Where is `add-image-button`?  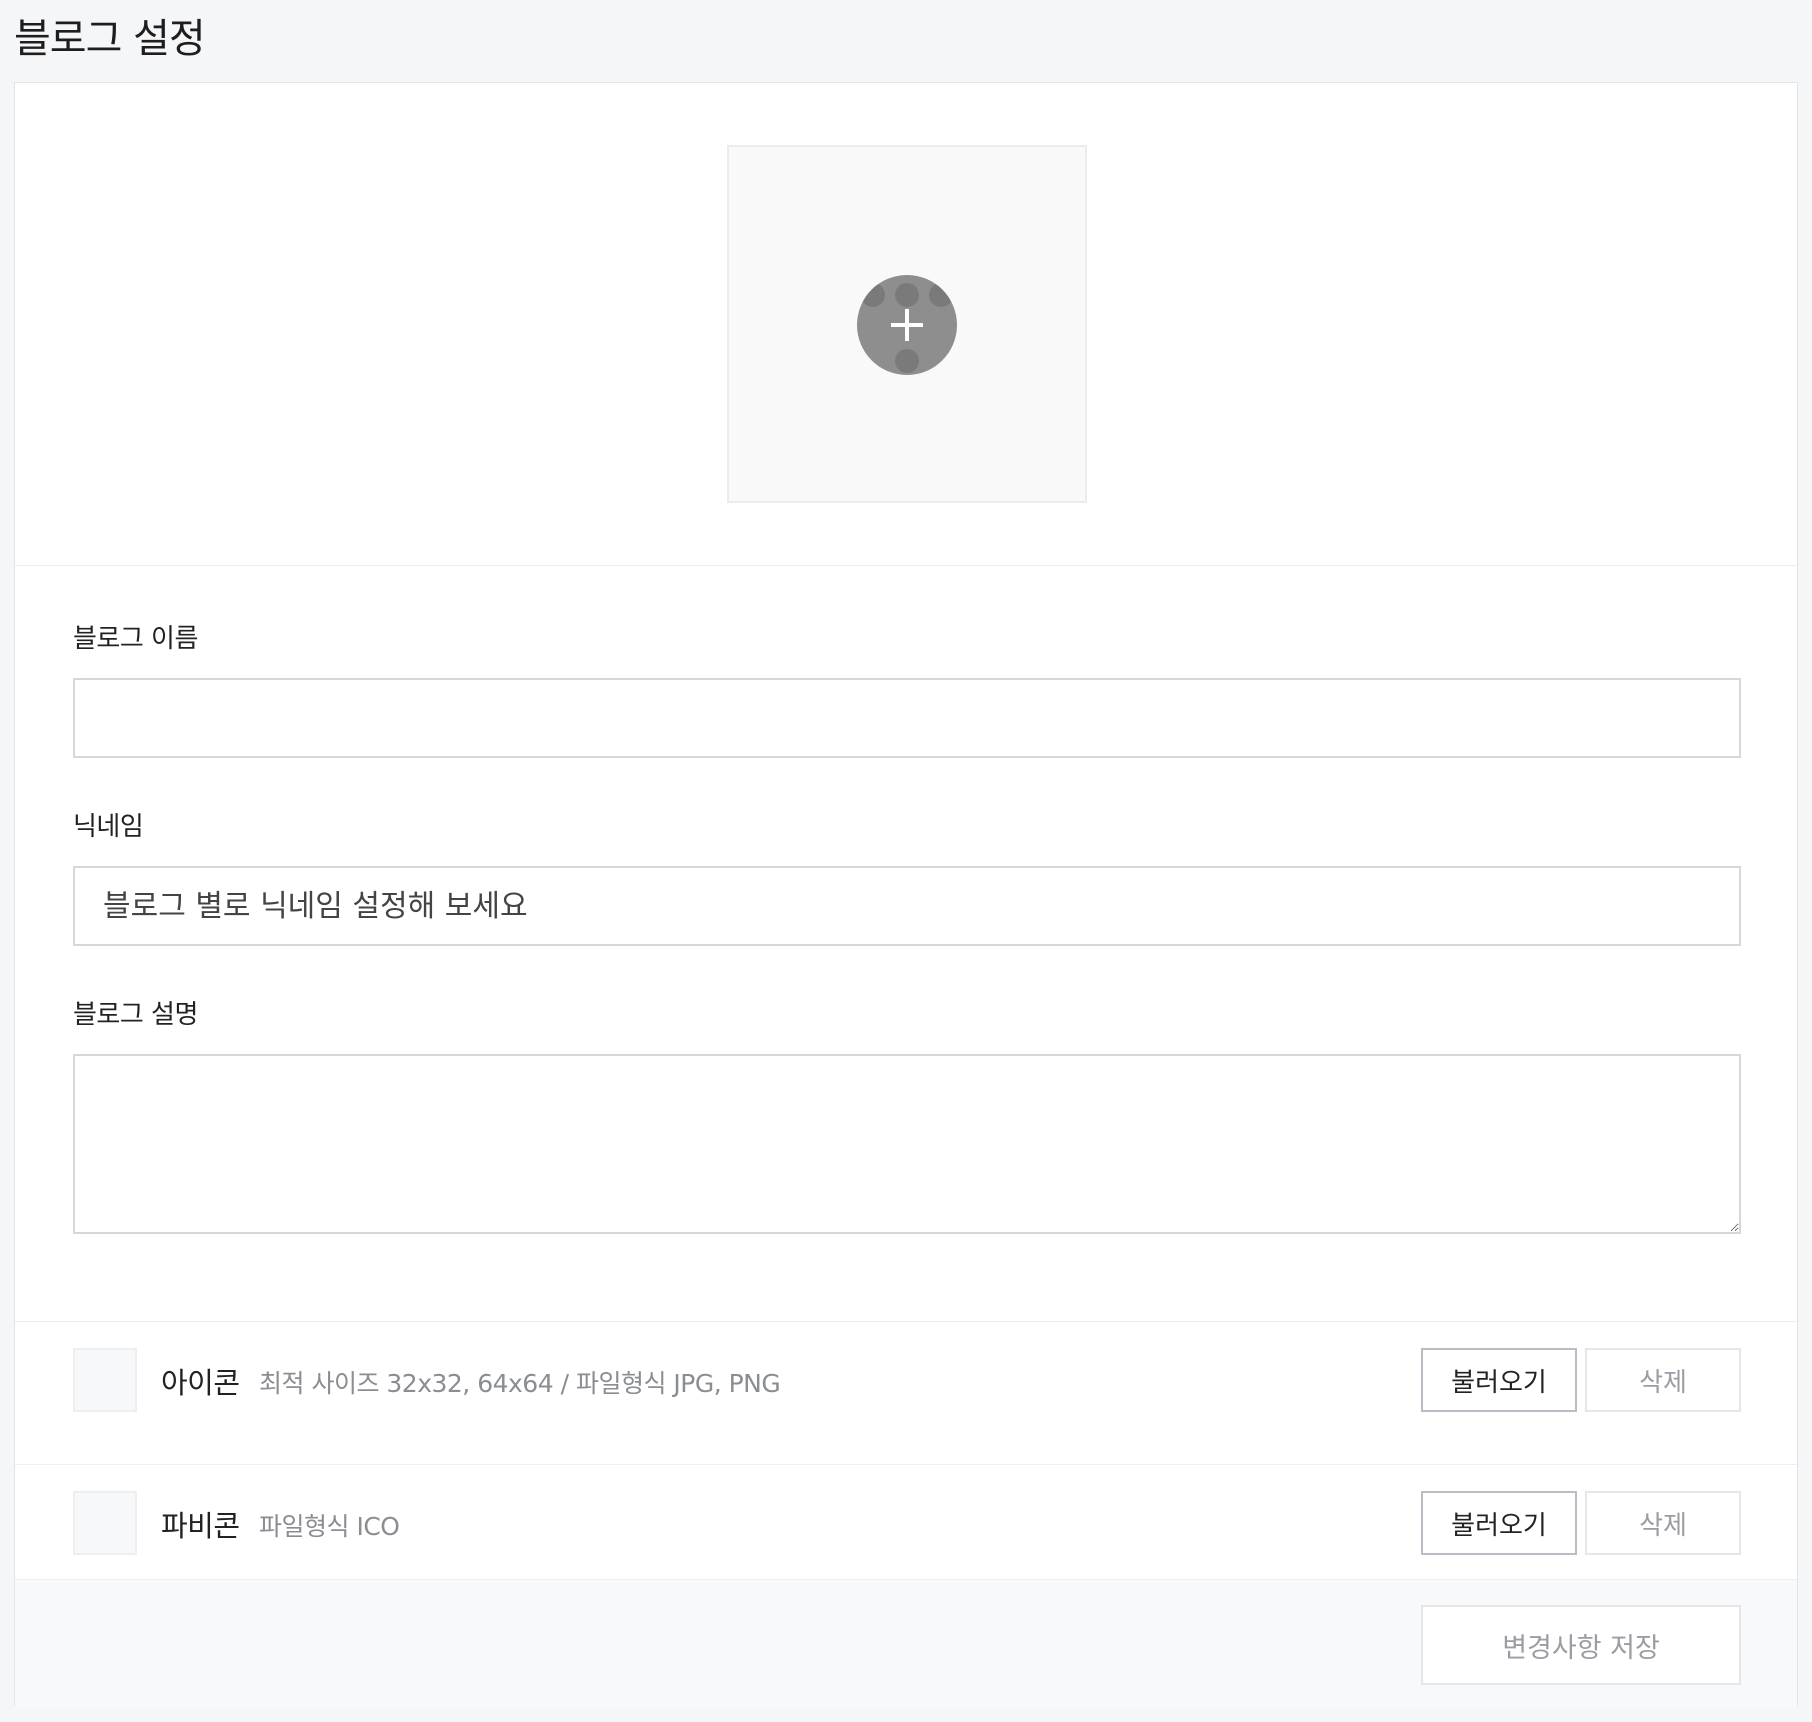
add-image-button is located at coordinates (907, 325).